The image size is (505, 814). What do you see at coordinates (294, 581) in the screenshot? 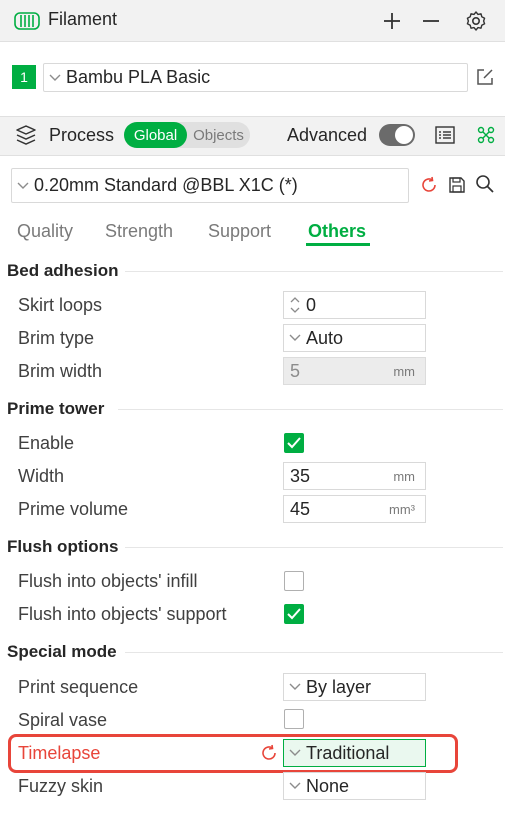
I see `flush-infill-checkbox` at bounding box center [294, 581].